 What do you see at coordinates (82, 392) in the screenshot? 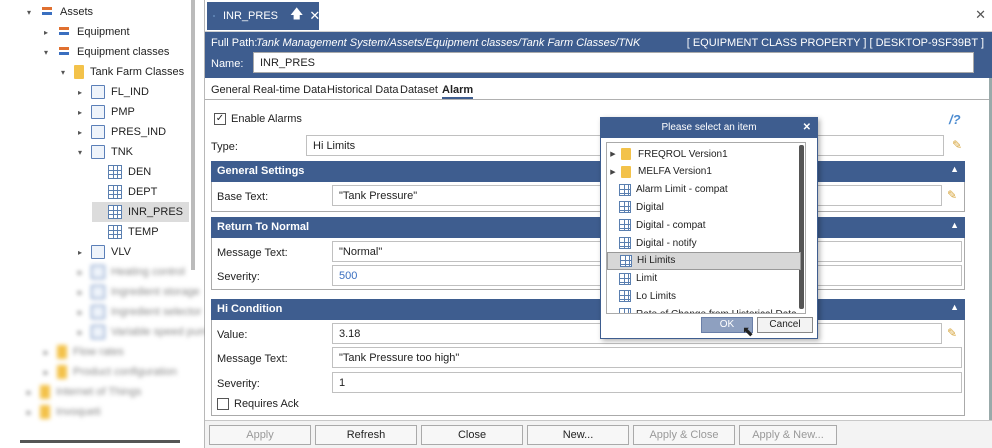
I see `tree-item: ▸ Internet of Things` at bounding box center [82, 392].